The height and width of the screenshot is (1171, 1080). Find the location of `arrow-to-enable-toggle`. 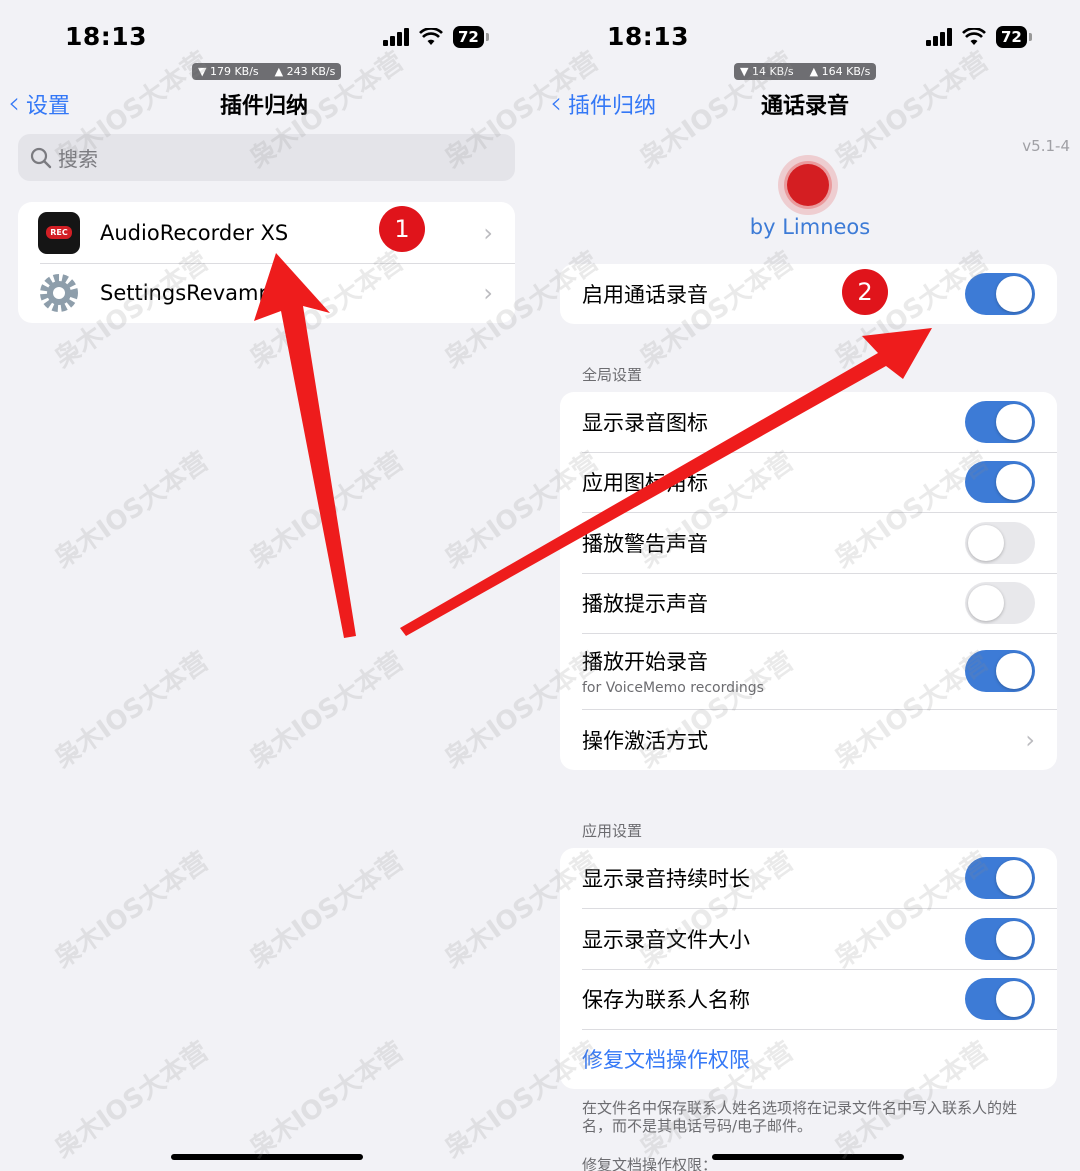

arrow-to-enable-toggle is located at coordinates (666, 482).